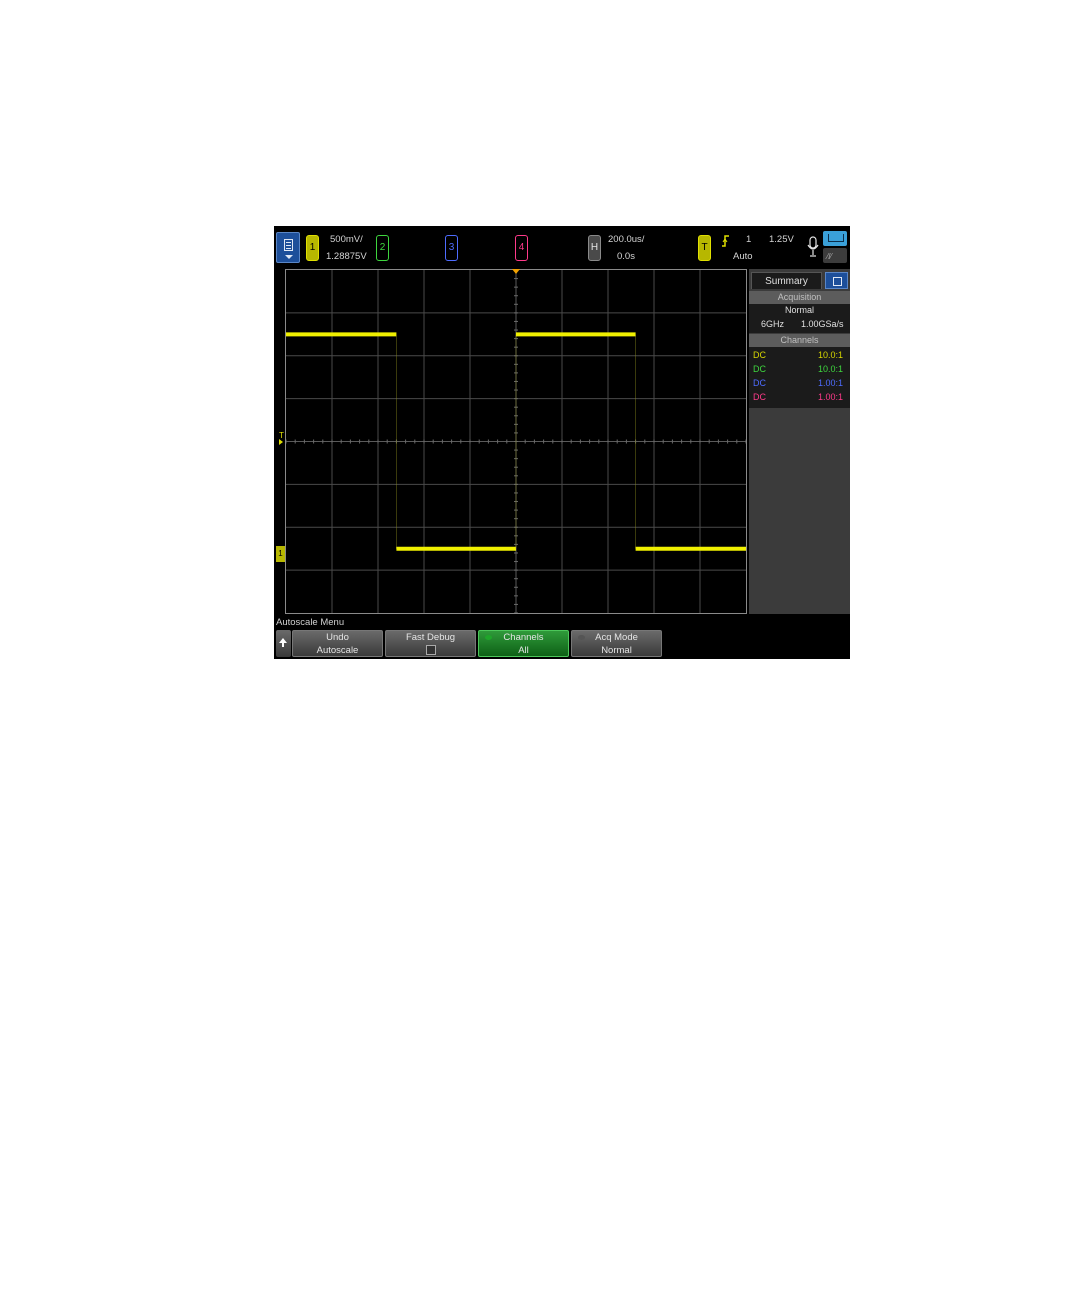 This screenshot has height=1296, width=1080. What do you see at coordinates (759, 383) in the screenshot?
I see `ch3-coupling: DC` at bounding box center [759, 383].